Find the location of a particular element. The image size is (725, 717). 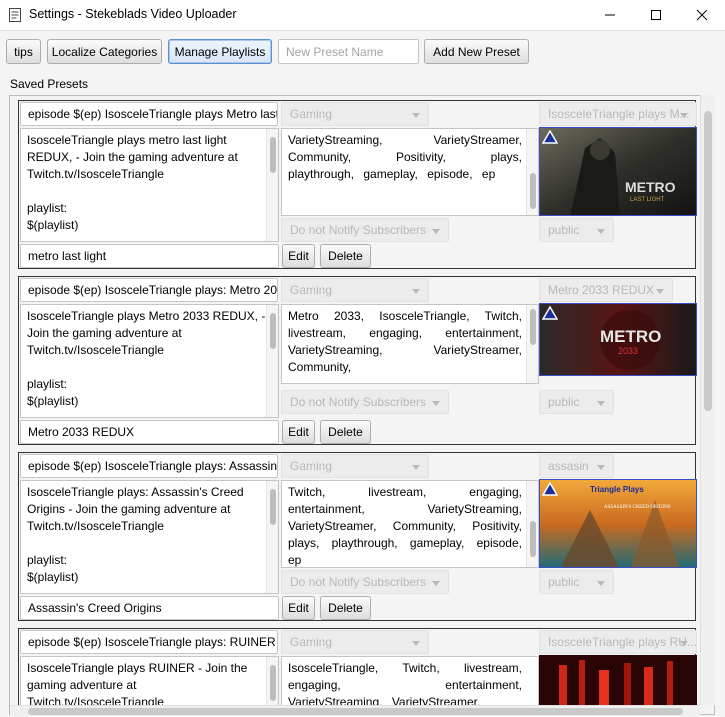

vertical-scroll-thumb is located at coordinates (708, 261).